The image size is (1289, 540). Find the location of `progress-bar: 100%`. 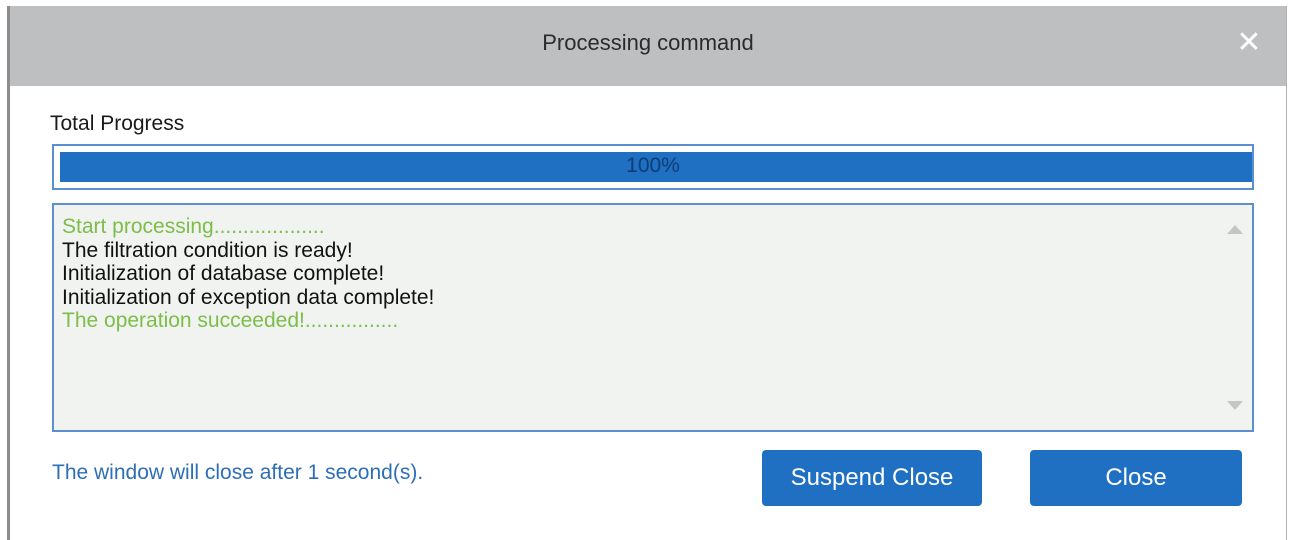

progress-bar: 100% is located at coordinates (653, 167).